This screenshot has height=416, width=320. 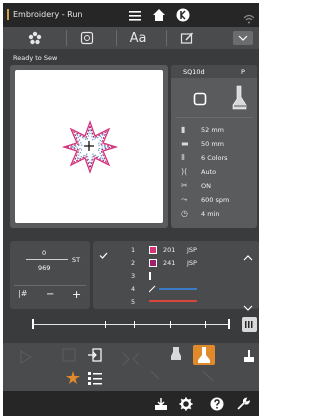 I want to click on thread-row: 5, so click(x=176, y=302).